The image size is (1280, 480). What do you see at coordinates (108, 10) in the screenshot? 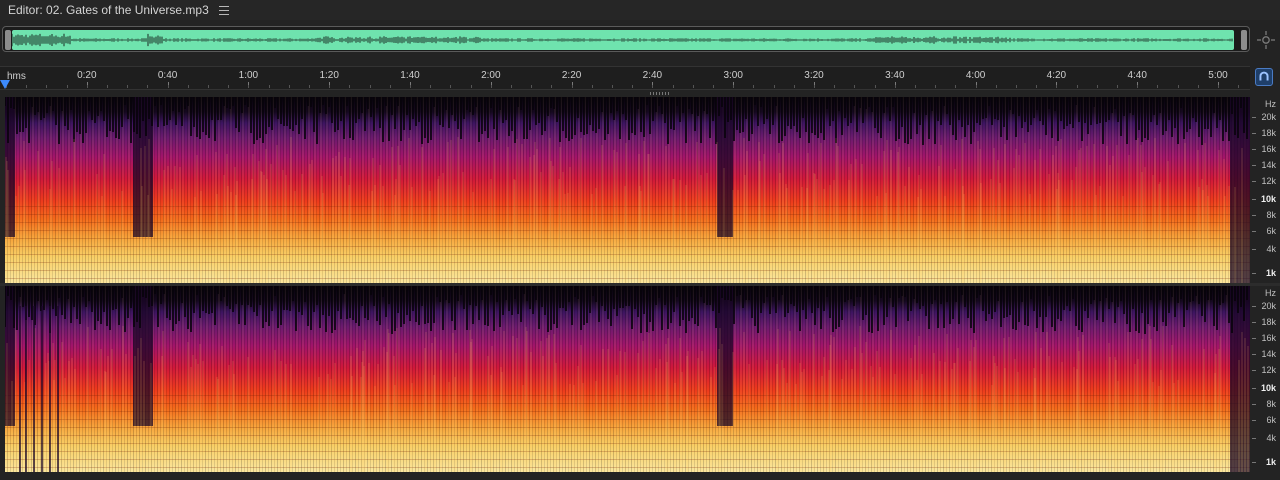
I see `panel-title: Editor: 02. Gates of the Universe.mp3` at bounding box center [108, 10].